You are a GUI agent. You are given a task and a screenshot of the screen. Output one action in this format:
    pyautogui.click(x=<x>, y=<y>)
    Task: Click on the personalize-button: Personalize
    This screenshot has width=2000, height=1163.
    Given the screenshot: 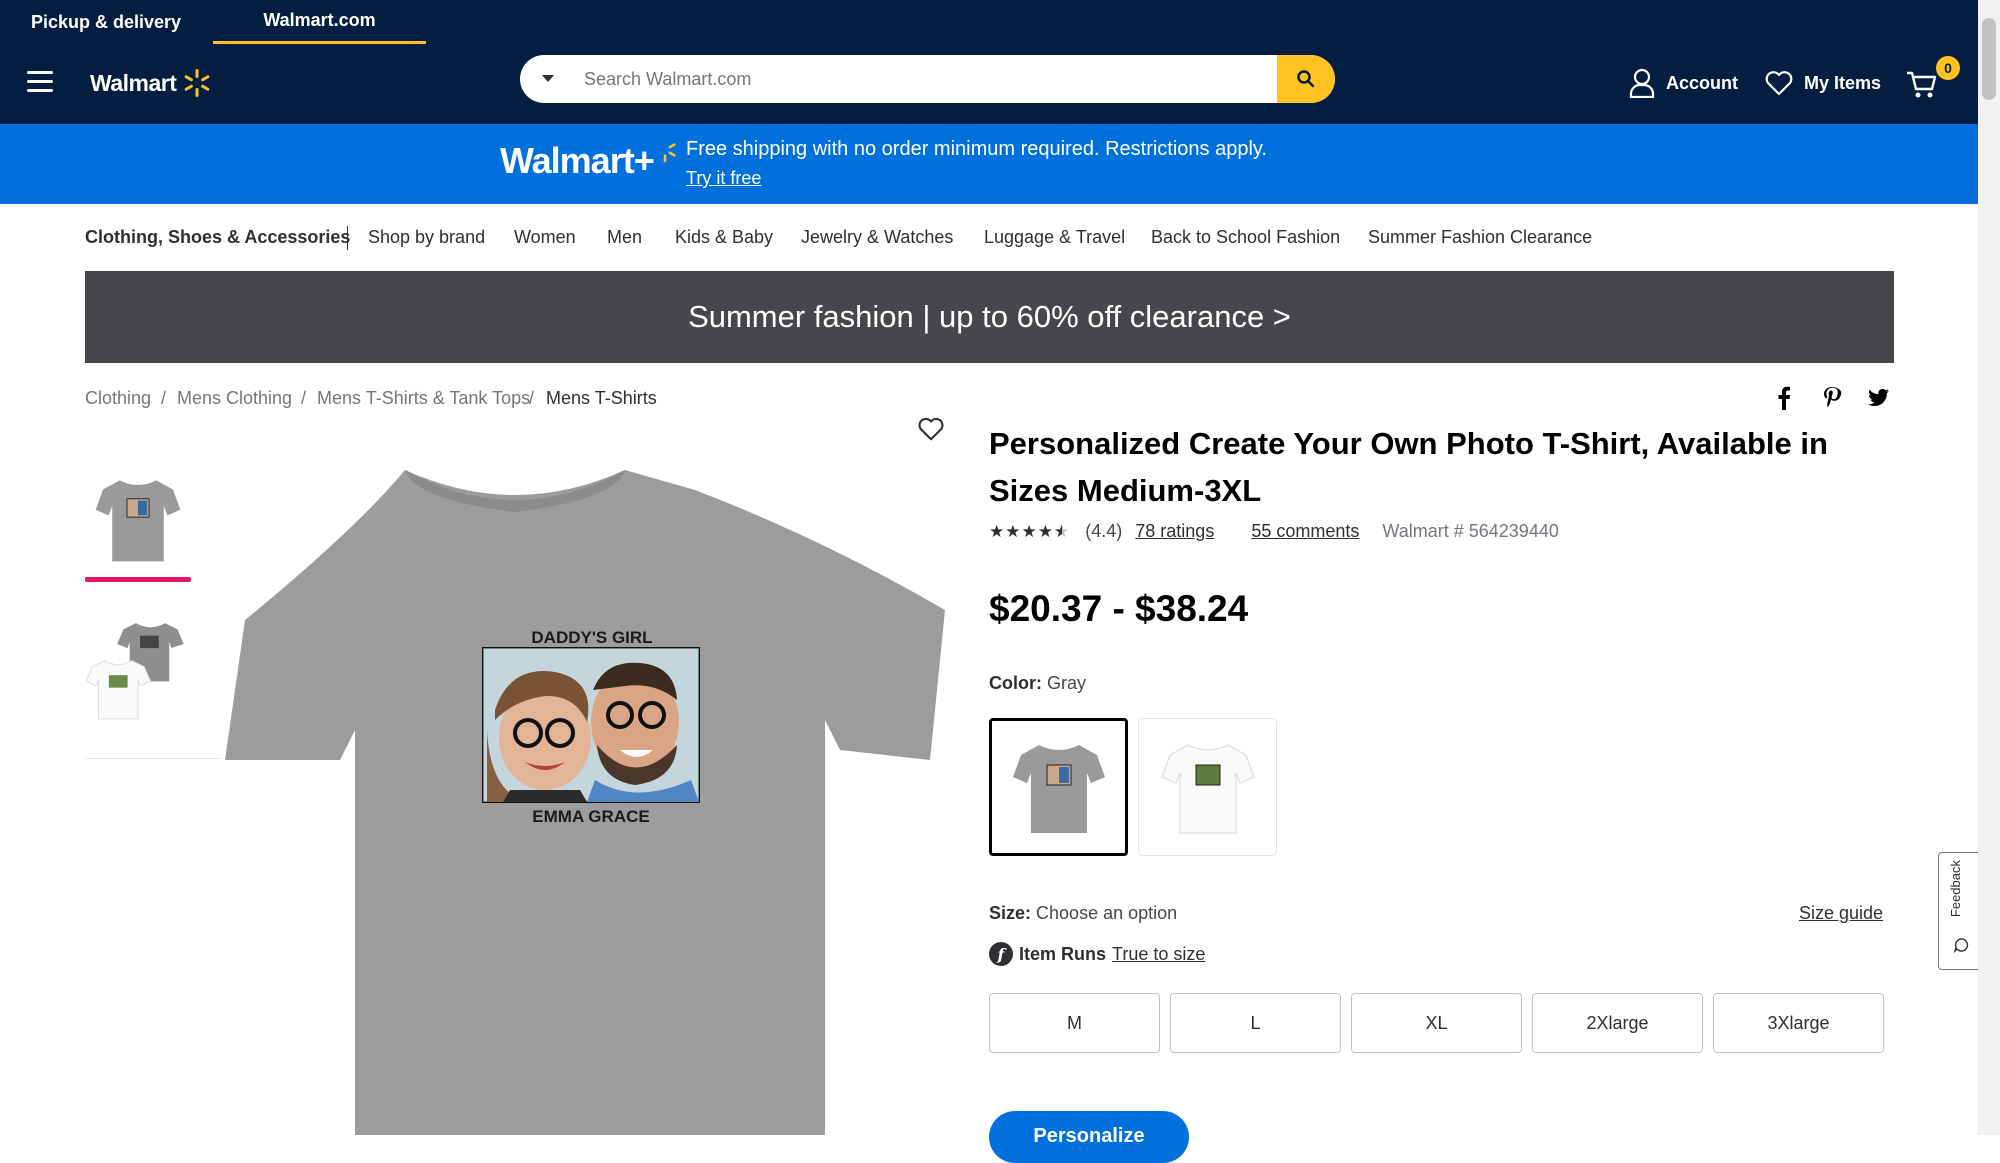 What is the action you would take?
    pyautogui.click(x=1089, y=1137)
    